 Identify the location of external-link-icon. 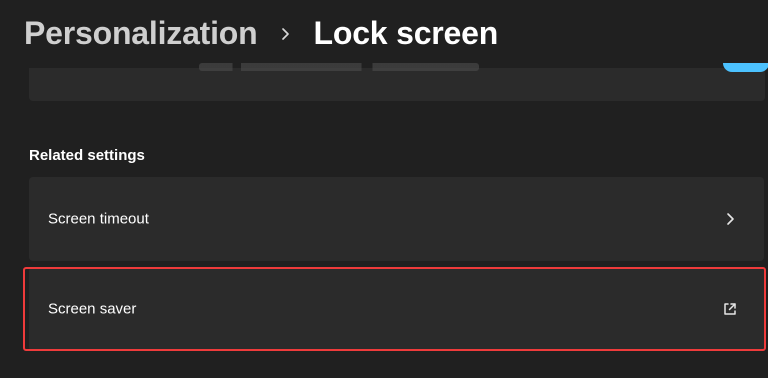
(730, 309).